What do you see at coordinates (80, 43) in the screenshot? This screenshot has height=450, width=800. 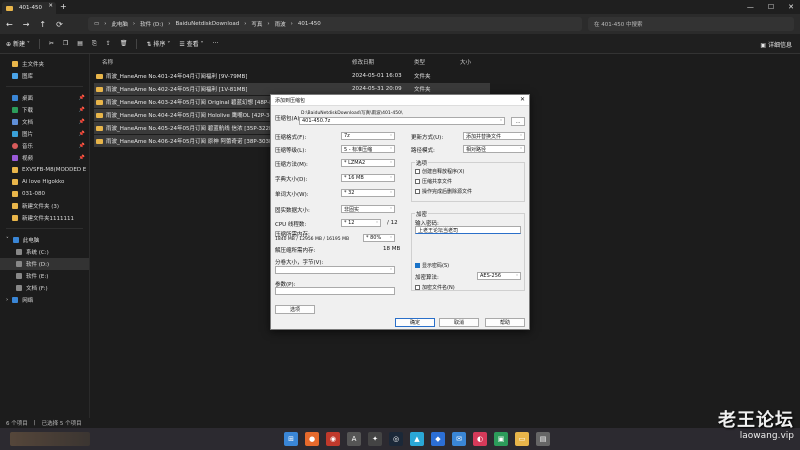 I see `paste-icon: ▤` at bounding box center [80, 43].